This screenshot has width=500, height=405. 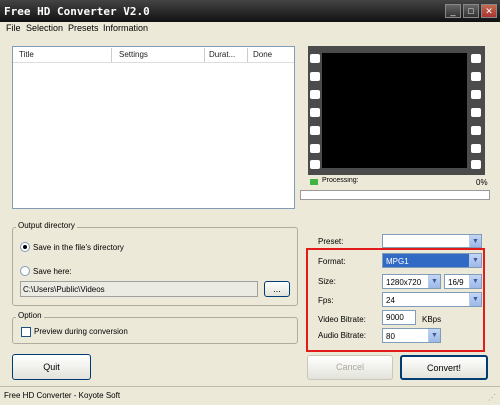 I want to click on save-here-radio, so click(x=25, y=271).